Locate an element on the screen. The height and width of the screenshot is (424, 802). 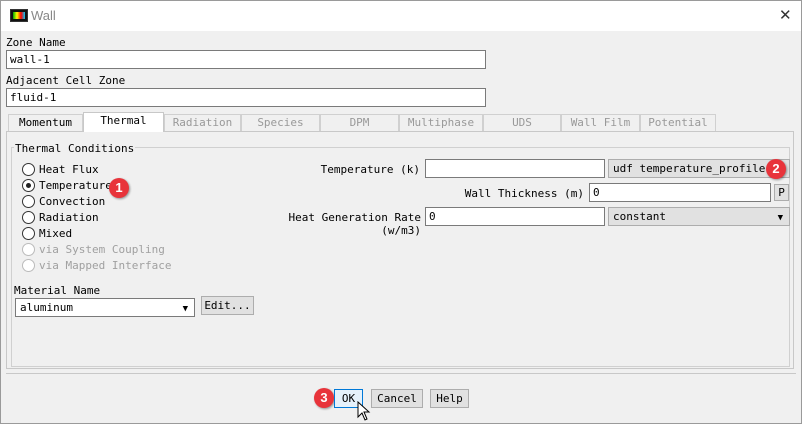
parameter-button: P is located at coordinates (781, 192).